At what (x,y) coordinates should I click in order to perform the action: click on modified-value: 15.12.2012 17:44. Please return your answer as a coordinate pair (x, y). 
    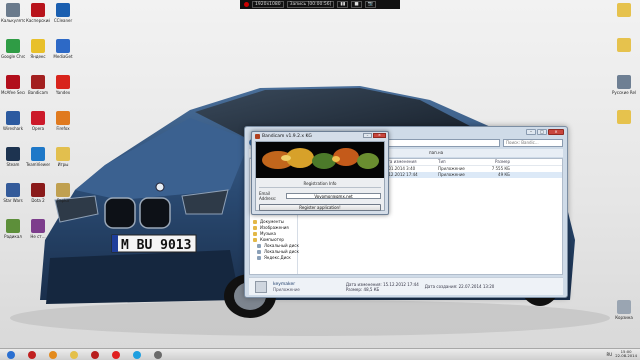
    Looking at the image, I should click on (401, 284).